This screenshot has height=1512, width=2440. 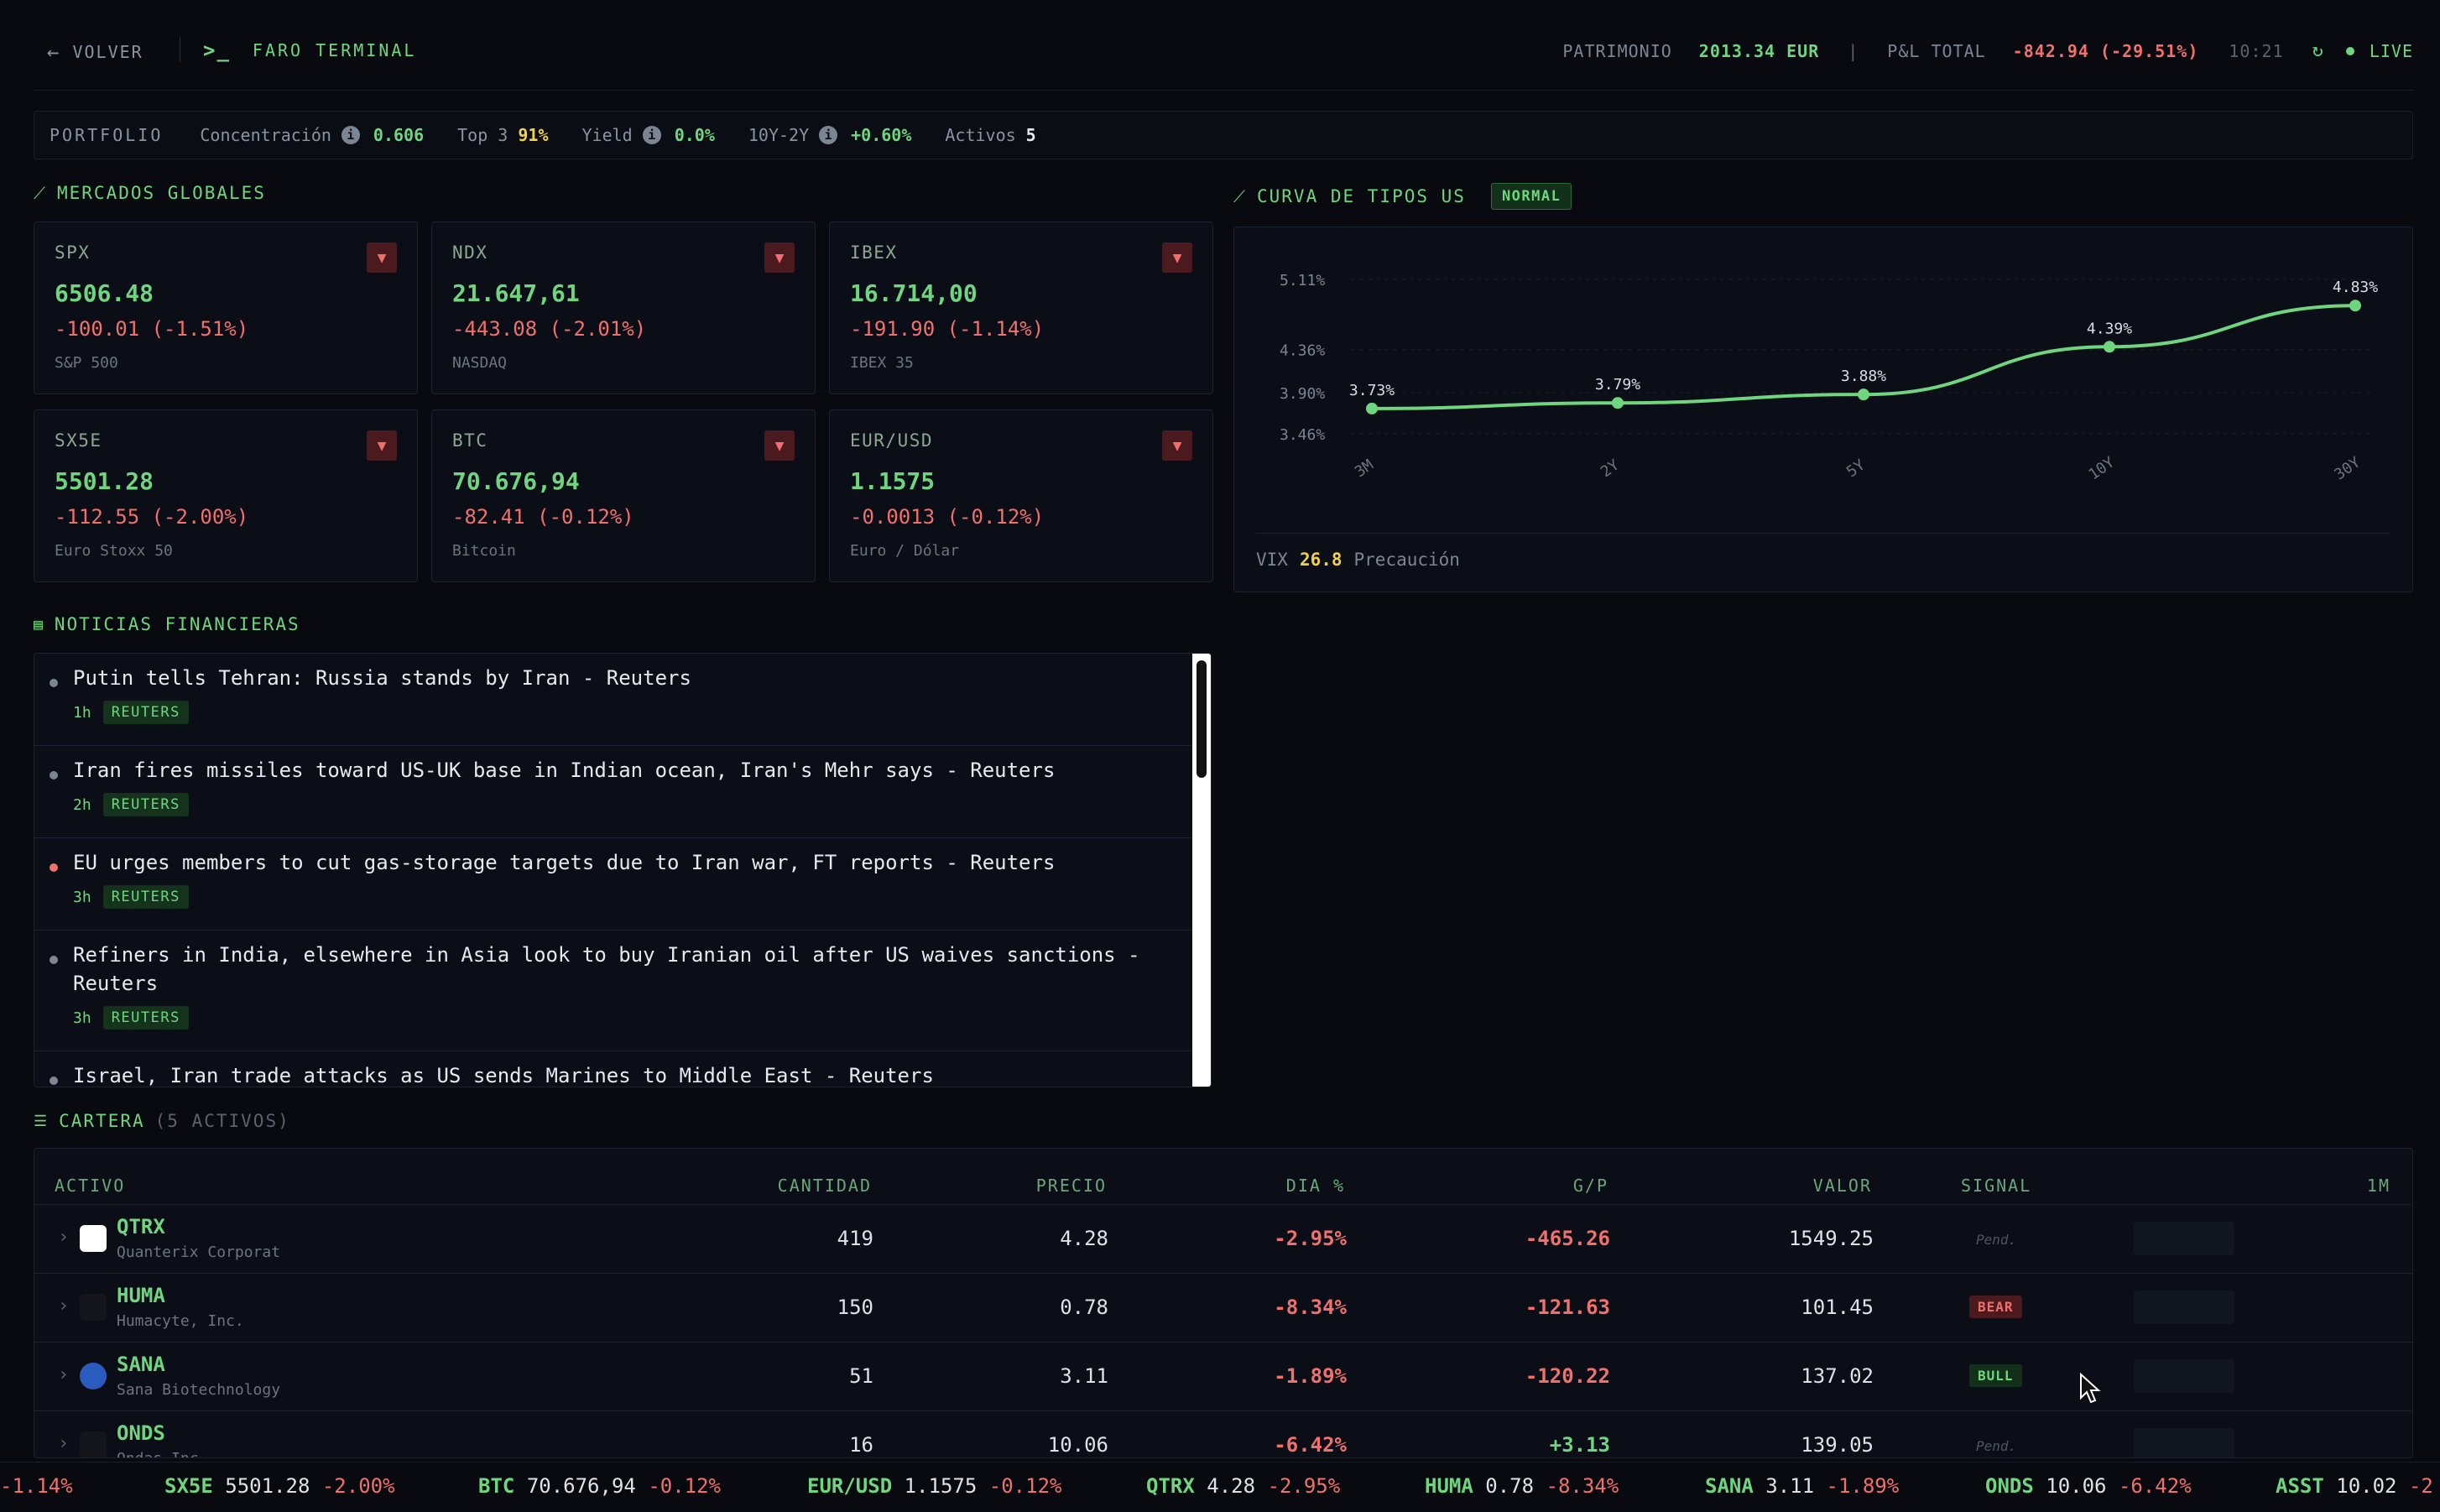 I want to click on market-card-btc: BTC 70.676,94 -82.41 (-0.12%) Bitcoin ▼, so click(x=623, y=496).